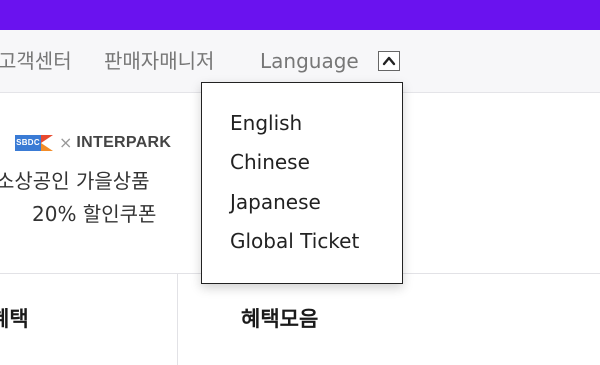 The image size is (600, 365). Describe the element at coordinates (159, 61) in the screenshot. I see `seller-manager-link: 판매자매니저` at that location.